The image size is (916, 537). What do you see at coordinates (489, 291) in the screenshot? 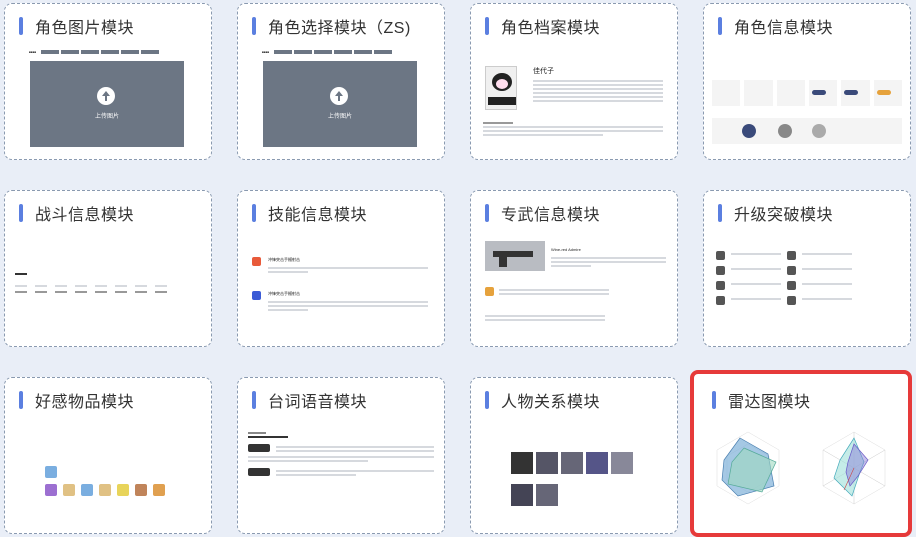
I see `weapon-skill-icon` at bounding box center [489, 291].